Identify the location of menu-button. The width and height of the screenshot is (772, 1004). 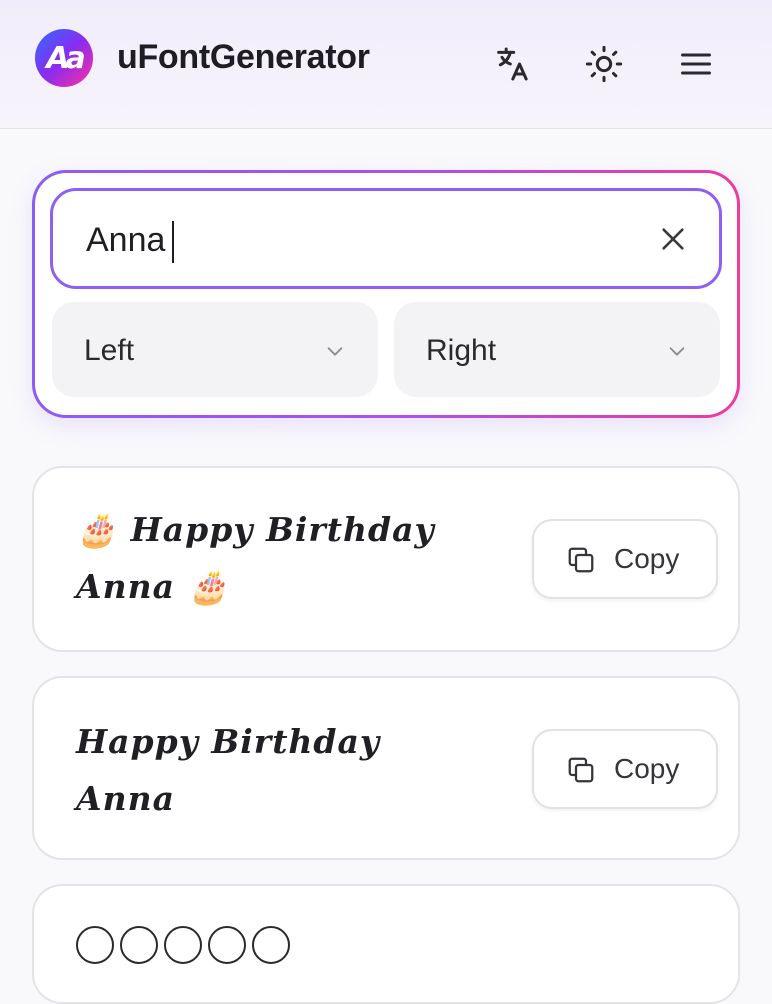
(696, 64).